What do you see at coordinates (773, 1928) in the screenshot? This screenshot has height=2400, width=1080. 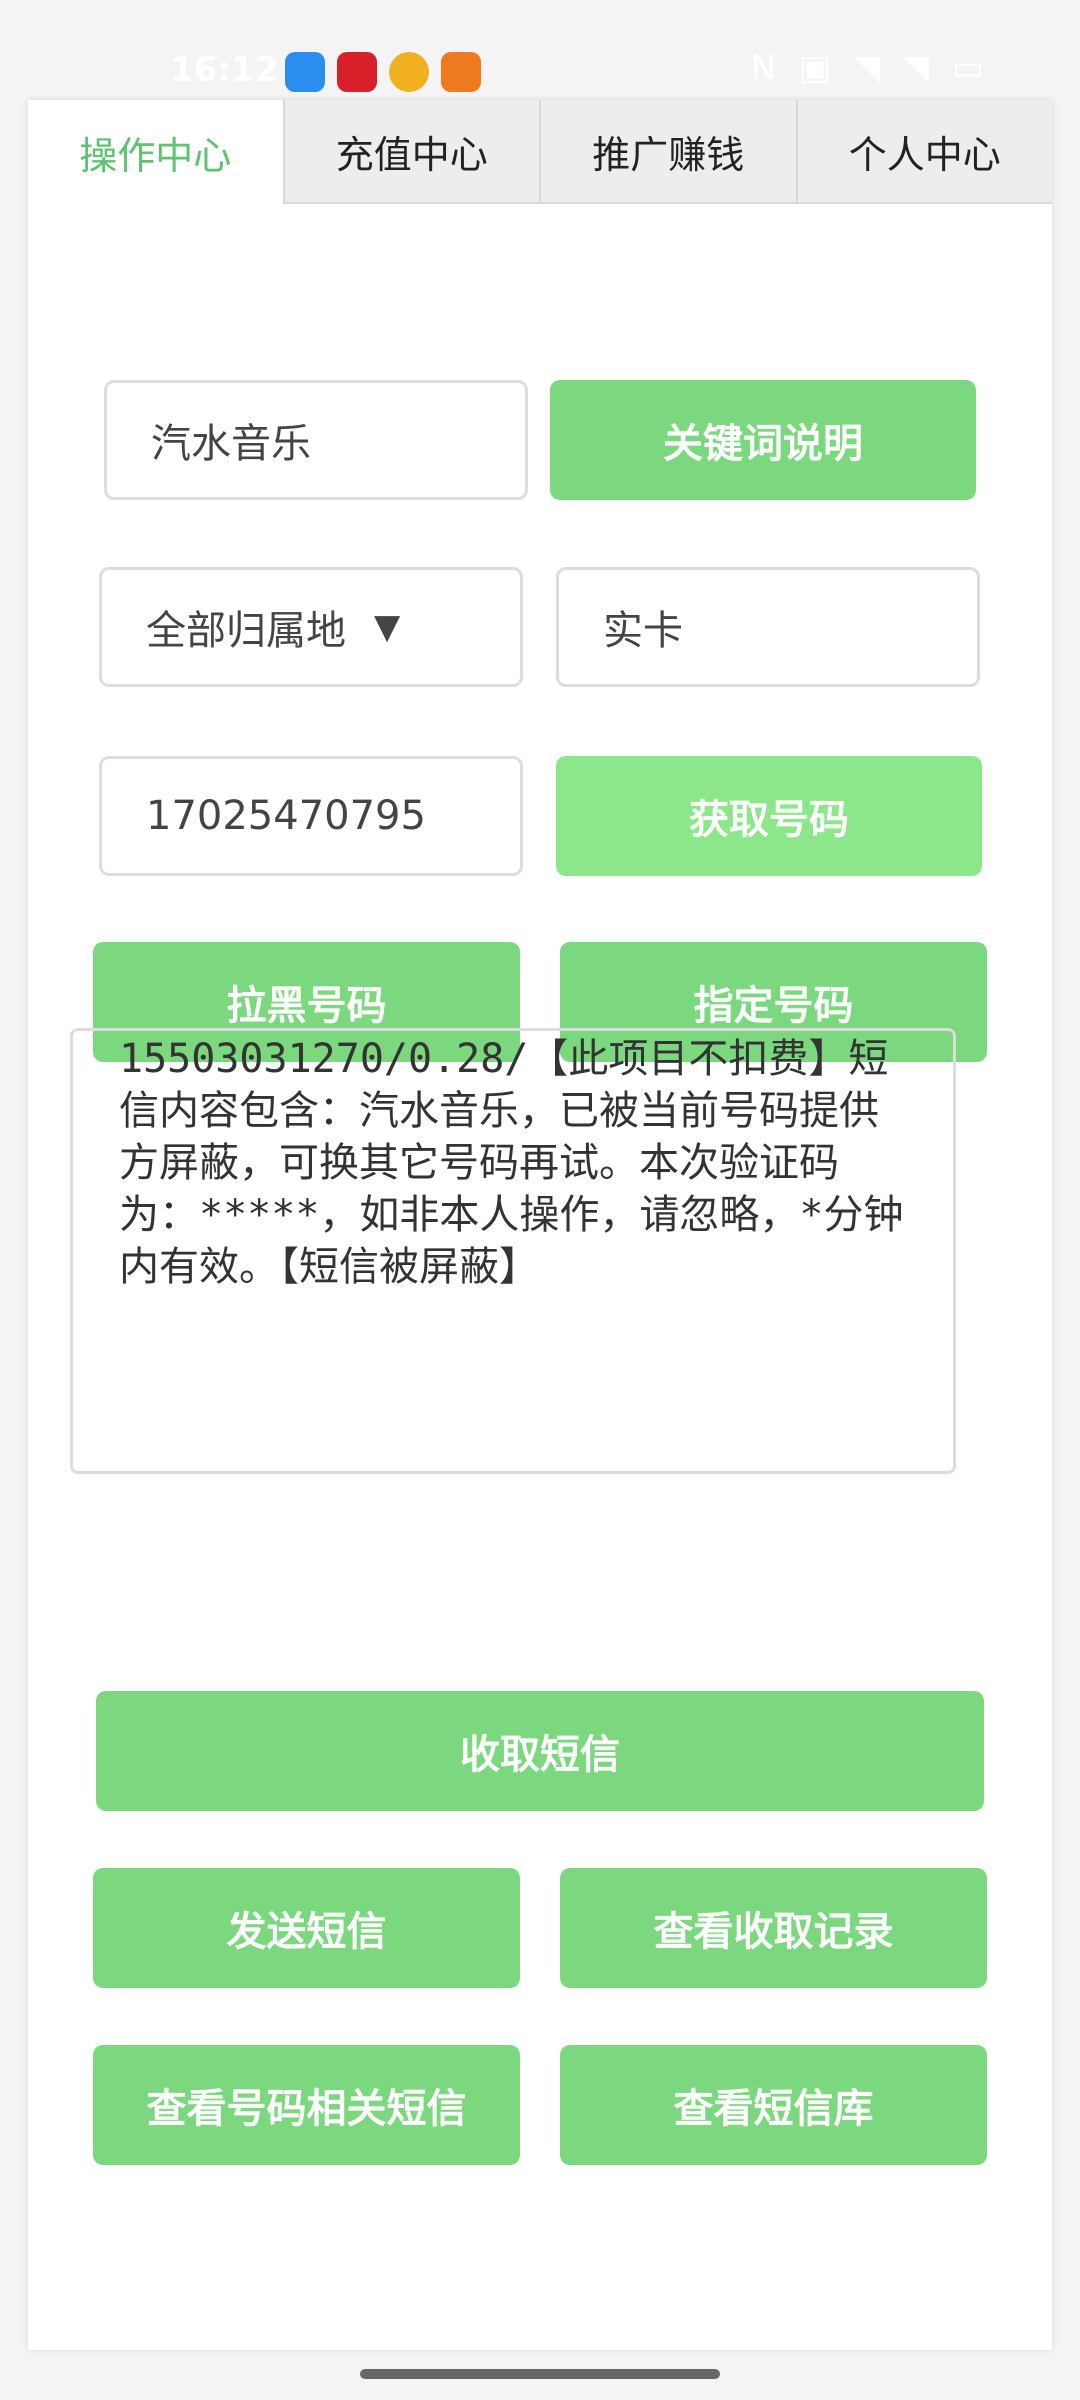 I see `view-records-button: 查看收取记录` at bounding box center [773, 1928].